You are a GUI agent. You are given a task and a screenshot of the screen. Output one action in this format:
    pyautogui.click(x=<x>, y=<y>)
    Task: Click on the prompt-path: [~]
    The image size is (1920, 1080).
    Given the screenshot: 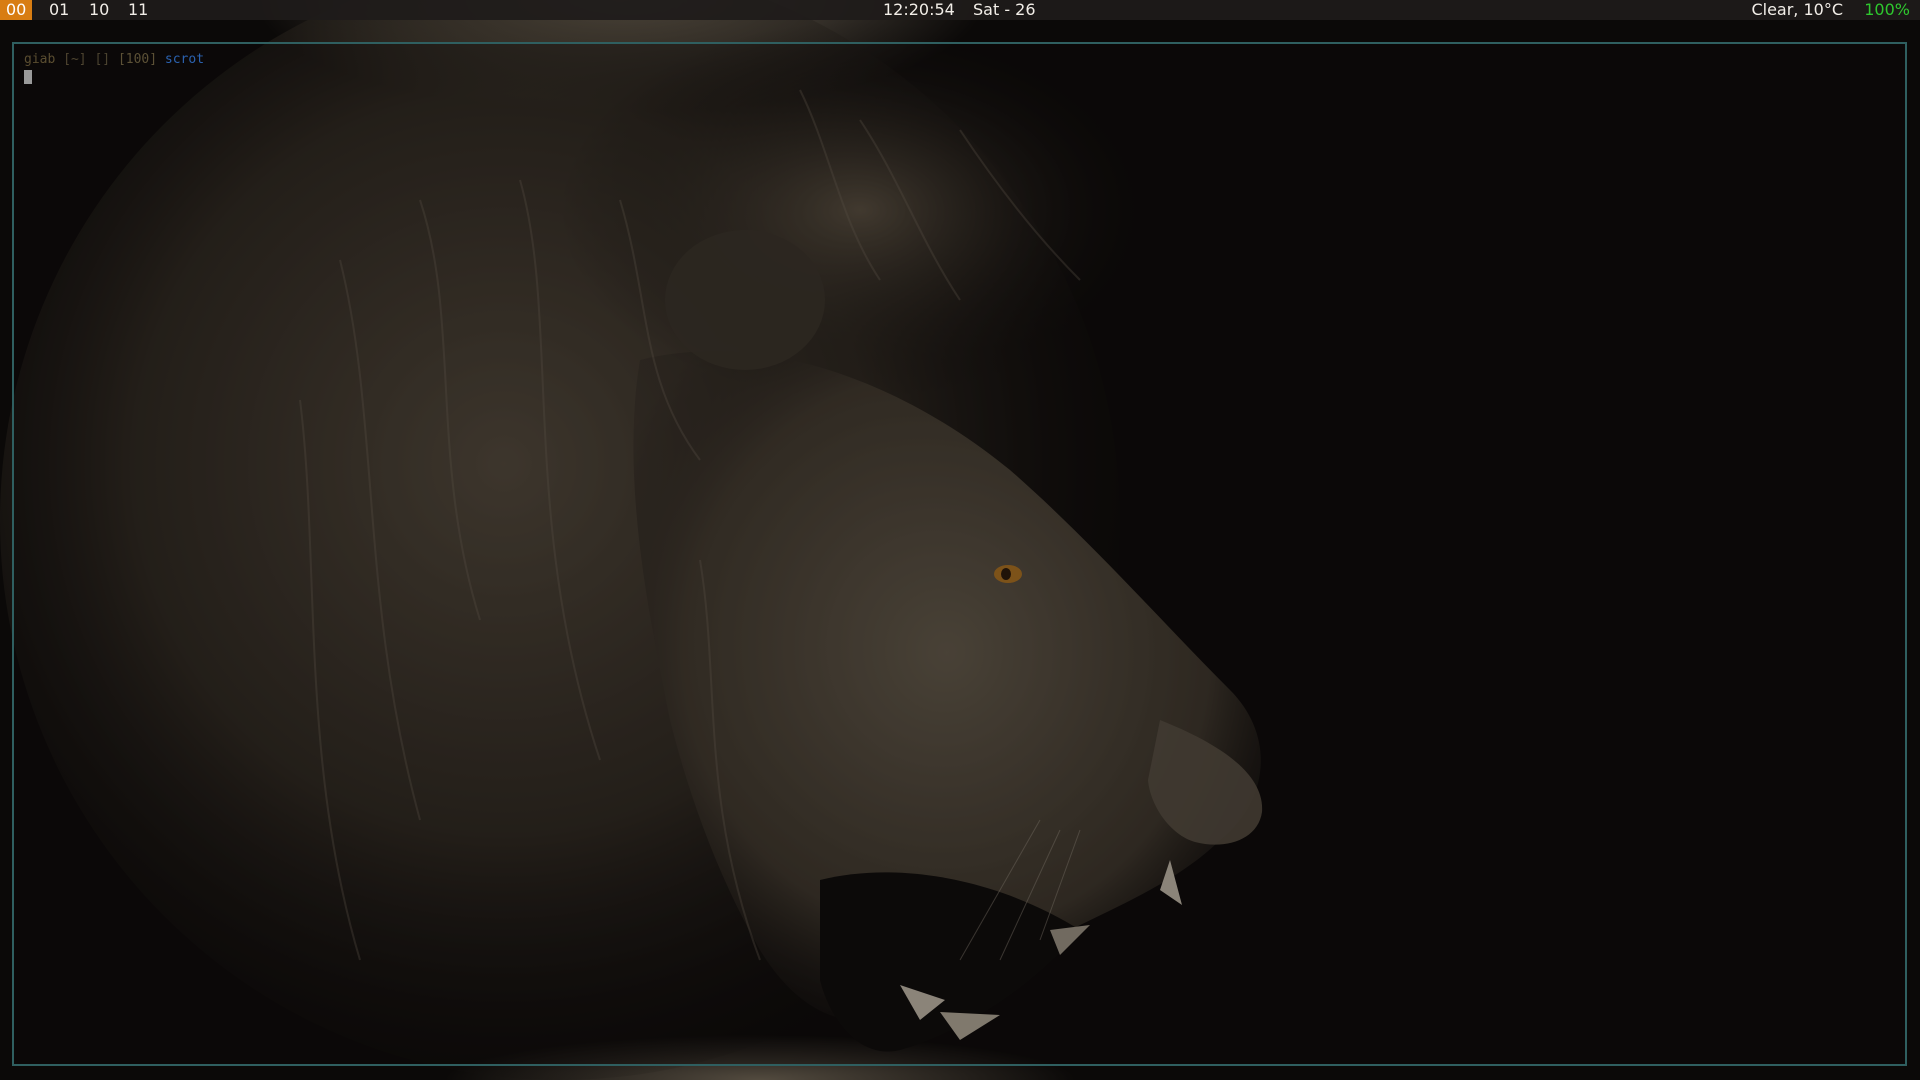 What is the action you would take?
    pyautogui.click(x=75, y=59)
    